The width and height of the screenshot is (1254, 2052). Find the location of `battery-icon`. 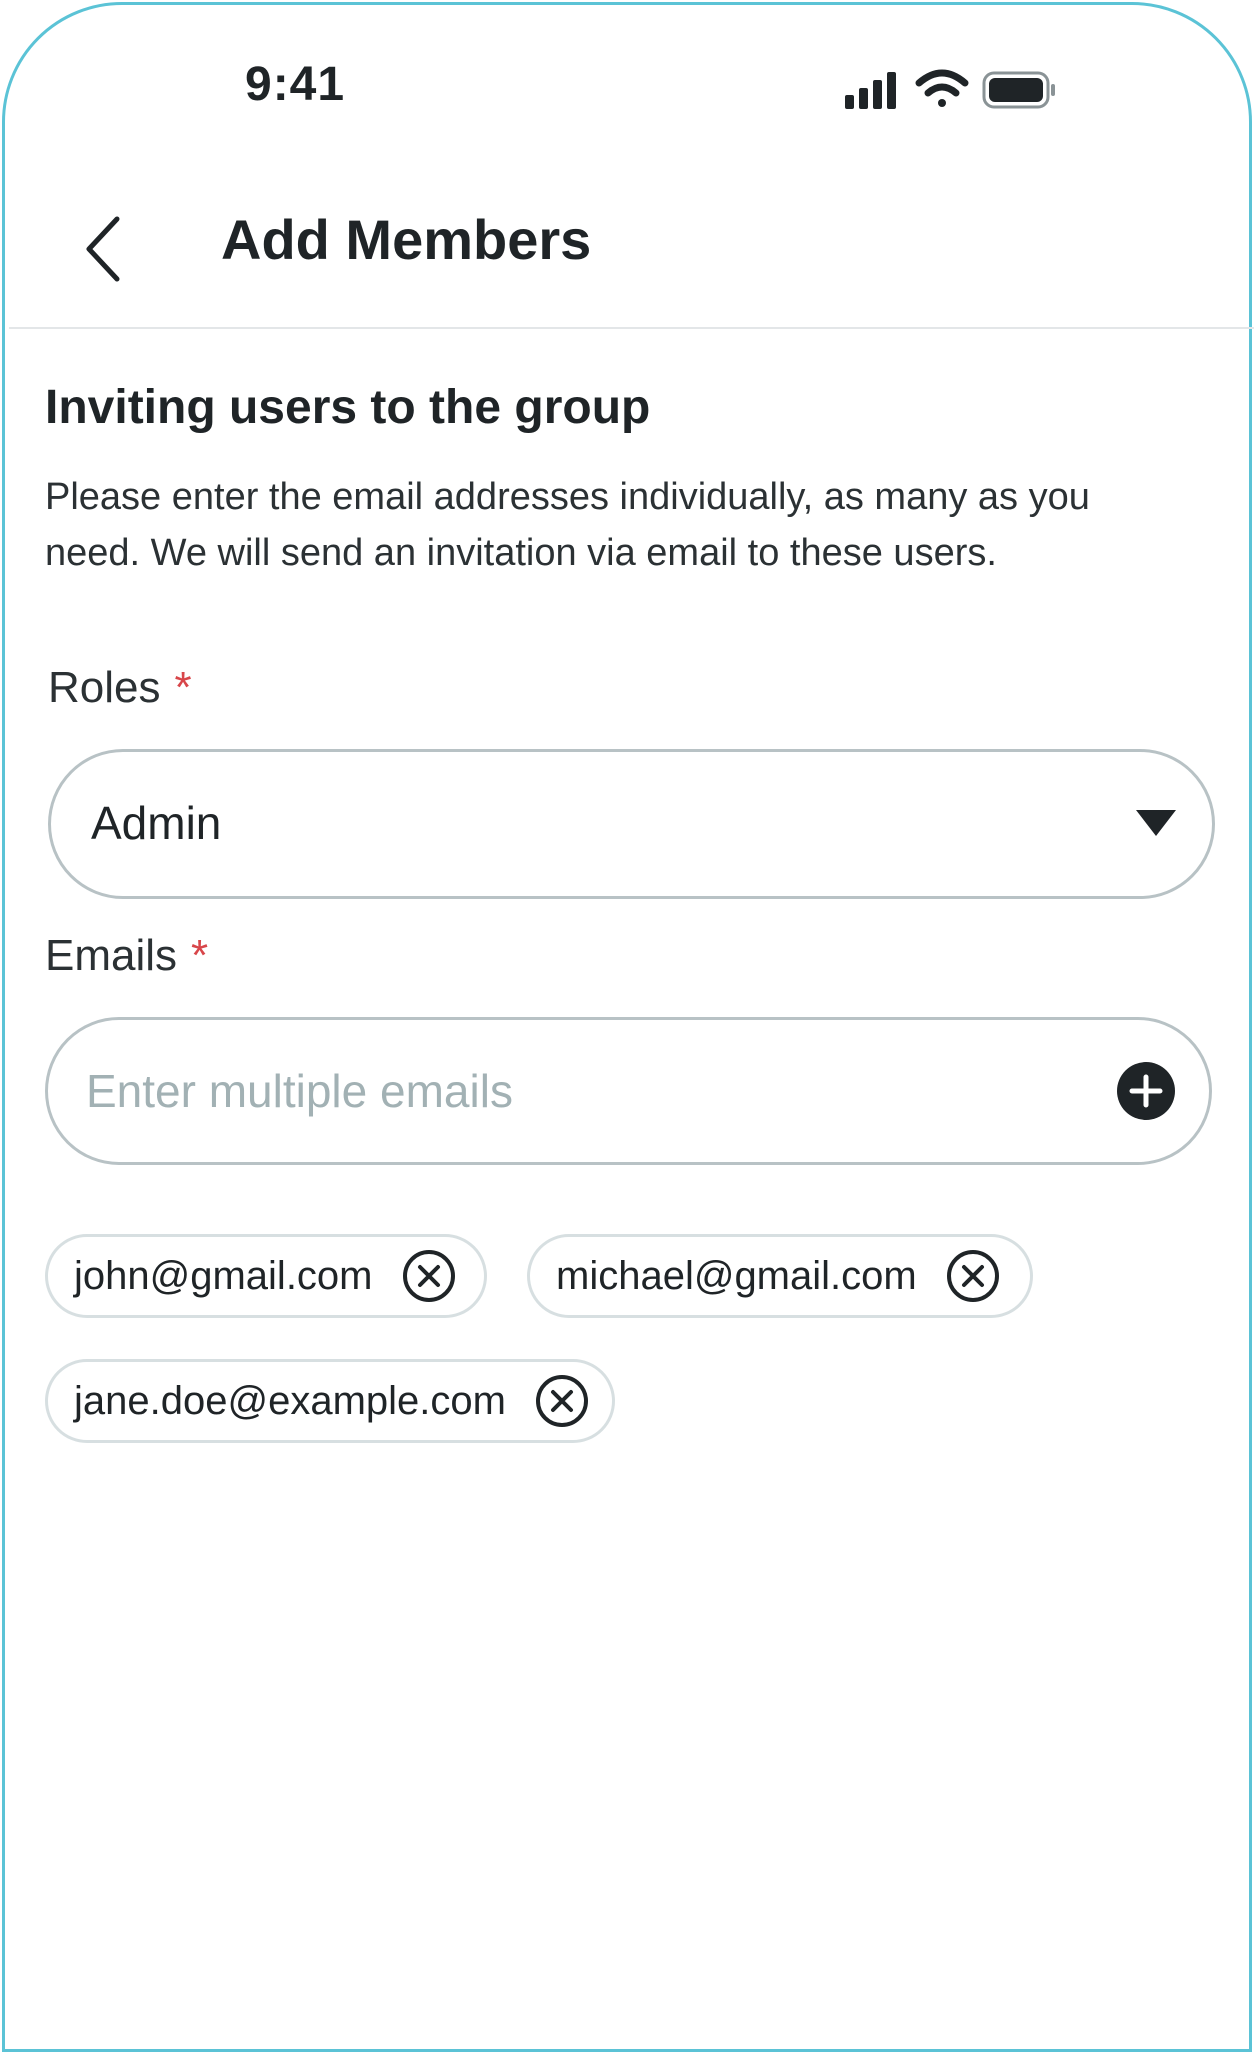

battery-icon is located at coordinates (1018, 90).